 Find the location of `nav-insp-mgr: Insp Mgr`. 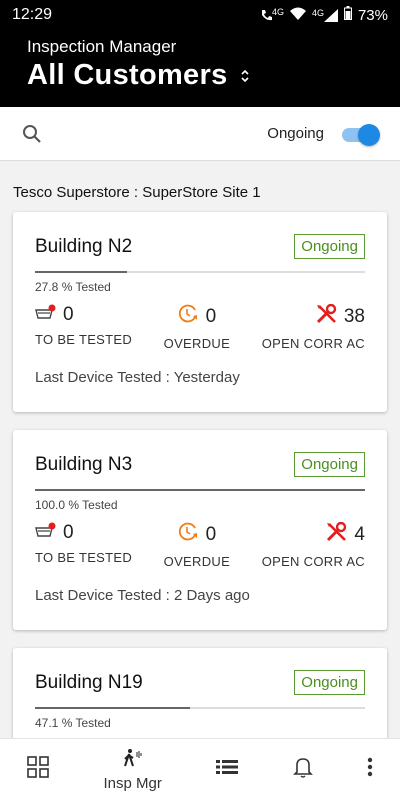

nav-insp-mgr: Insp Mgr is located at coordinates (132, 770).